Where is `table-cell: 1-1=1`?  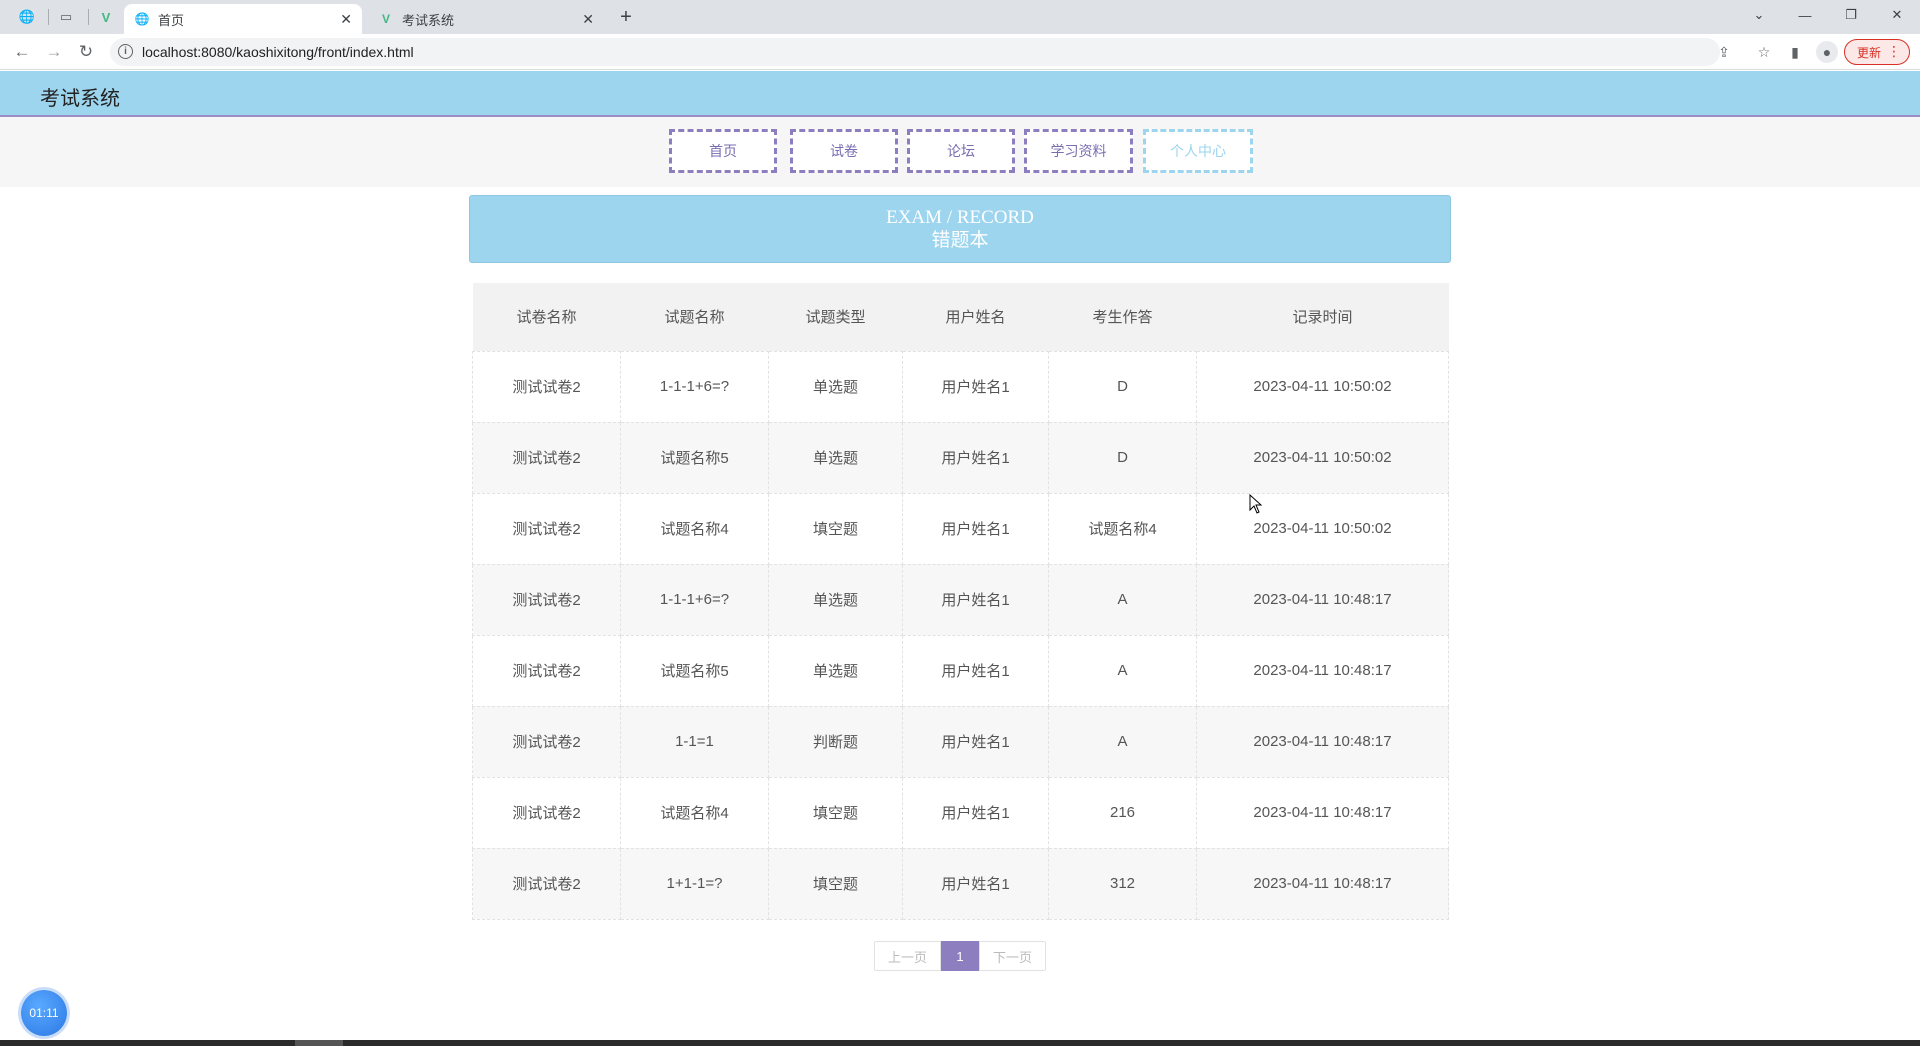 table-cell: 1-1=1 is located at coordinates (694, 741).